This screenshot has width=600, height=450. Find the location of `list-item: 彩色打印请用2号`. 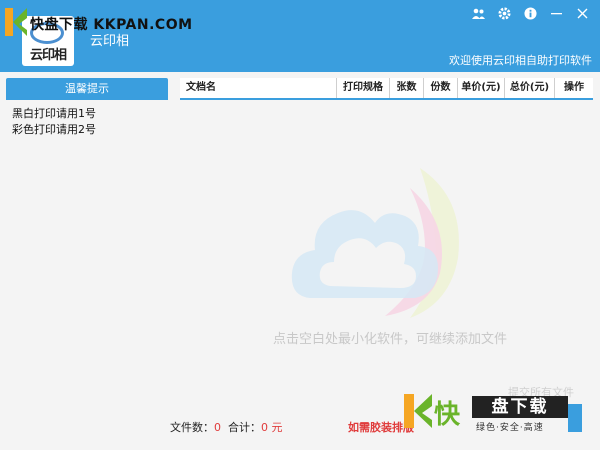

list-item: 彩色打印请用2号 is located at coordinates (54, 129).